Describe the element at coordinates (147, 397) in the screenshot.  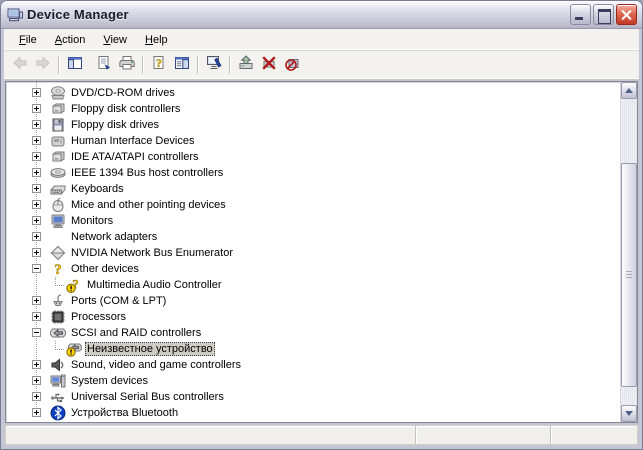
I see `tree-item-label: Universal Serial Bus controllers` at that location.